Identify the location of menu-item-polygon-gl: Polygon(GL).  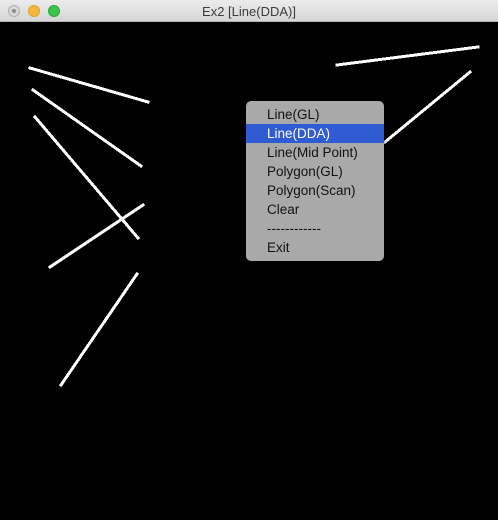
(315, 171).